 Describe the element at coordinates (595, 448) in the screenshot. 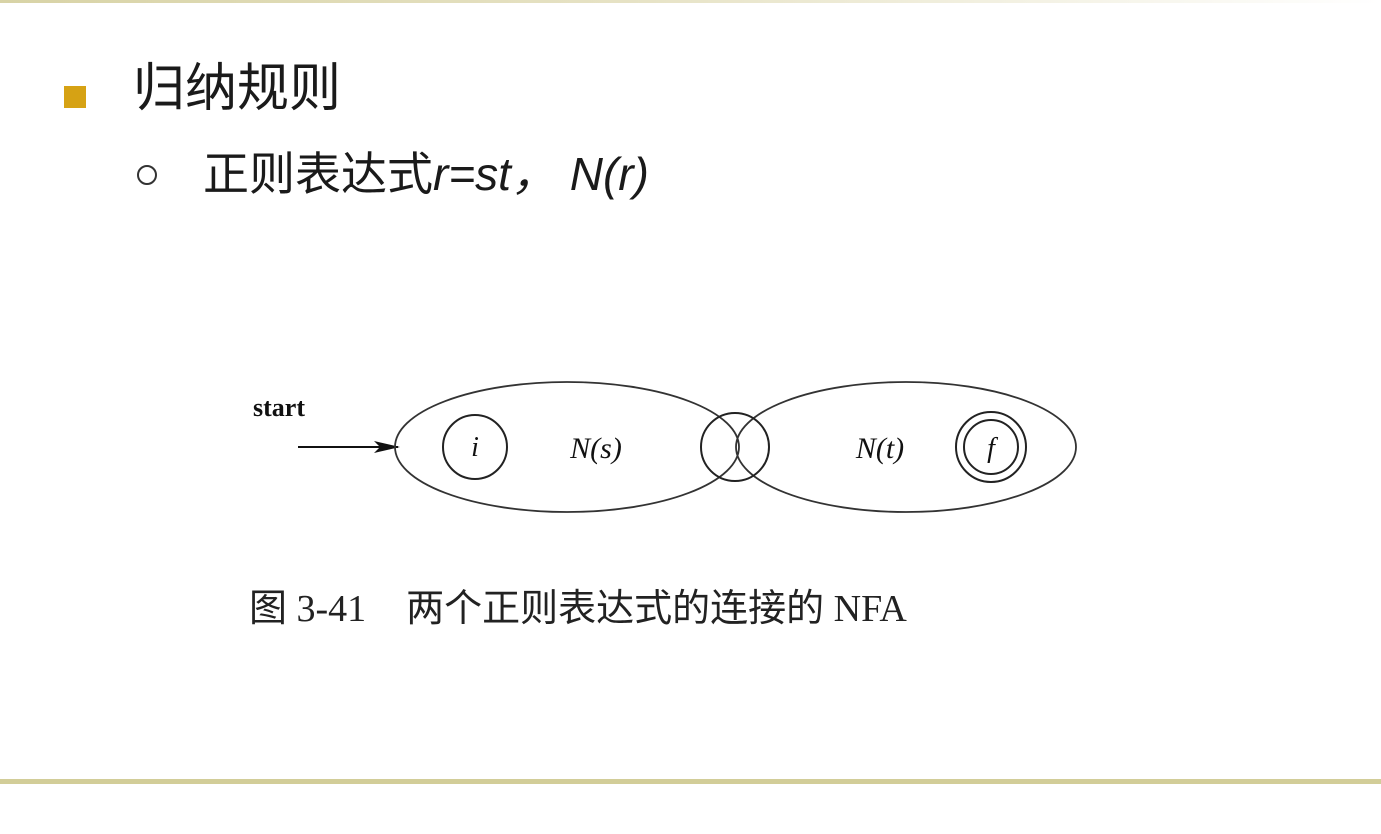

I see `ns-label: N(s)` at that location.